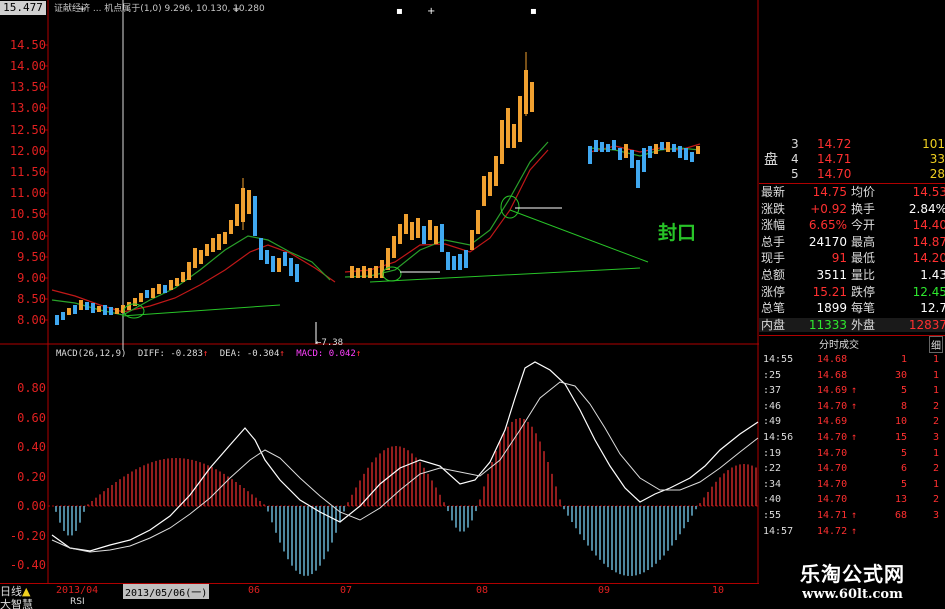 Image resolution: width=945 pixels, height=609 pixels. What do you see at coordinates (937, 174) in the screenshot?
I see `ask-volume: 28` at bounding box center [937, 174].